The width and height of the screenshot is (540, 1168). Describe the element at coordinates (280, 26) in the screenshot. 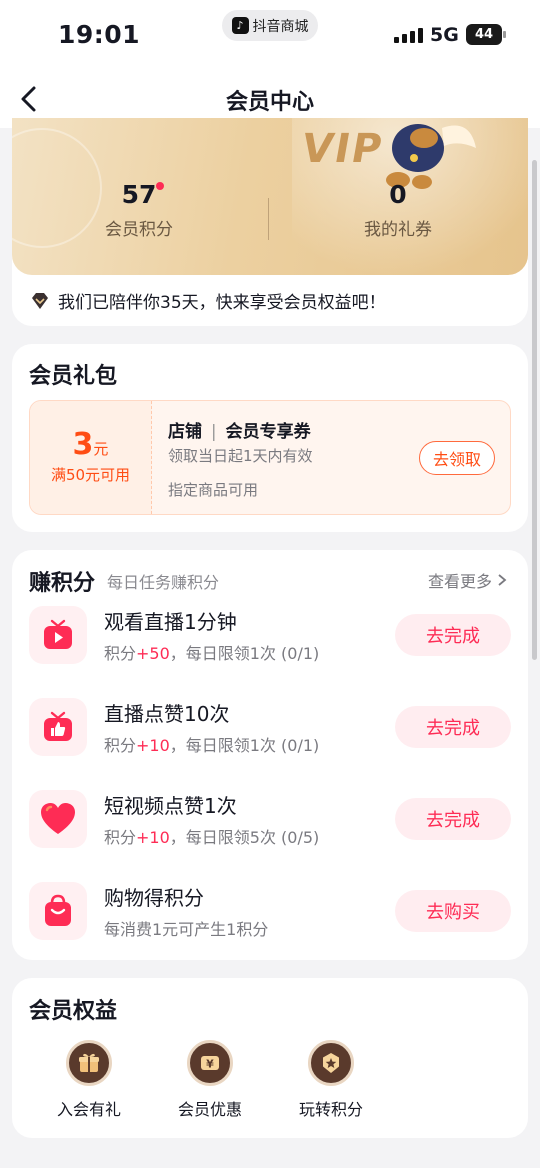

I see `app-badge-label: 抖音商城` at that location.